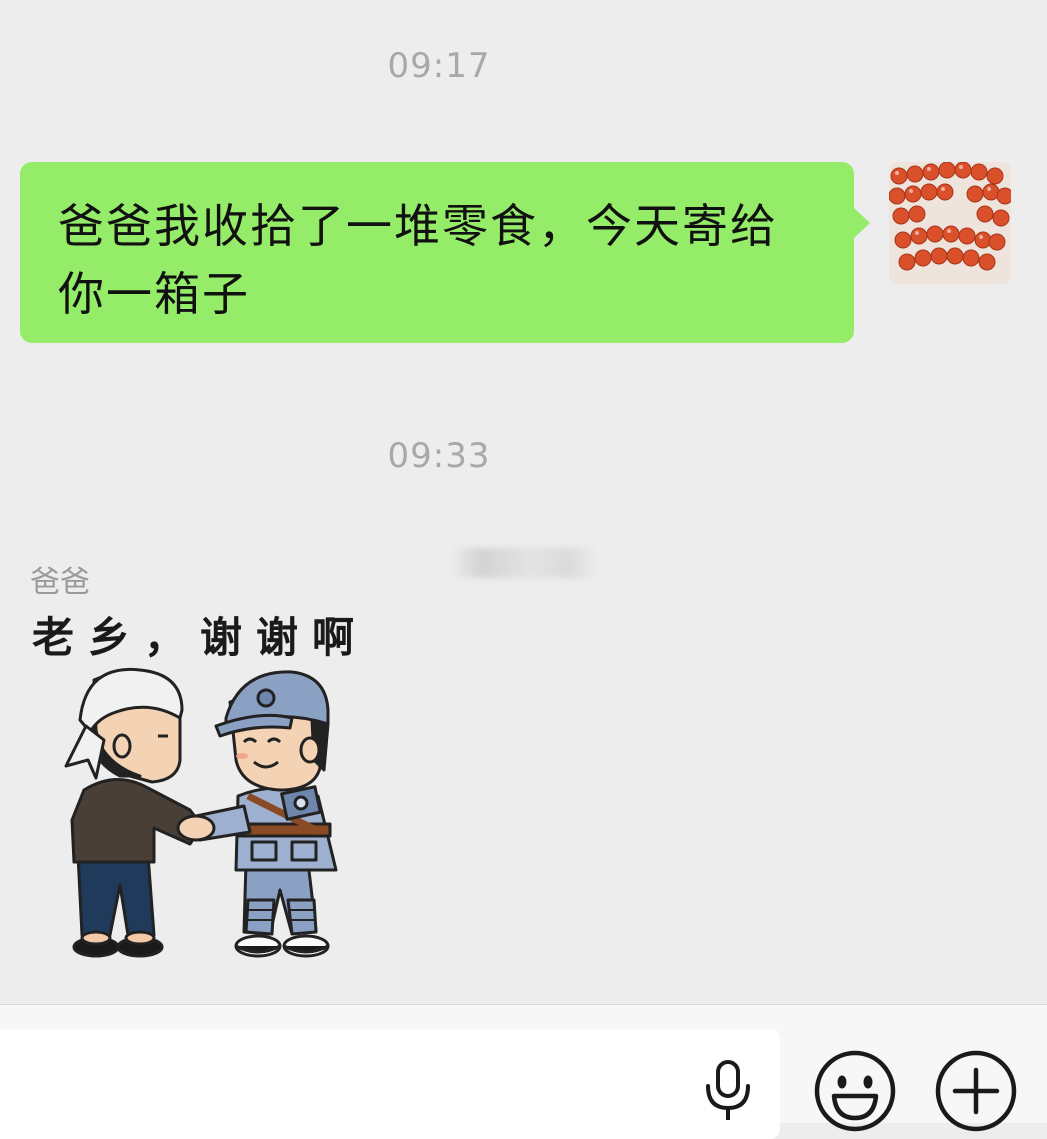 The height and width of the screenshot is (1139, 1047). I want to click on smiley-icon, so click(855, 1091).